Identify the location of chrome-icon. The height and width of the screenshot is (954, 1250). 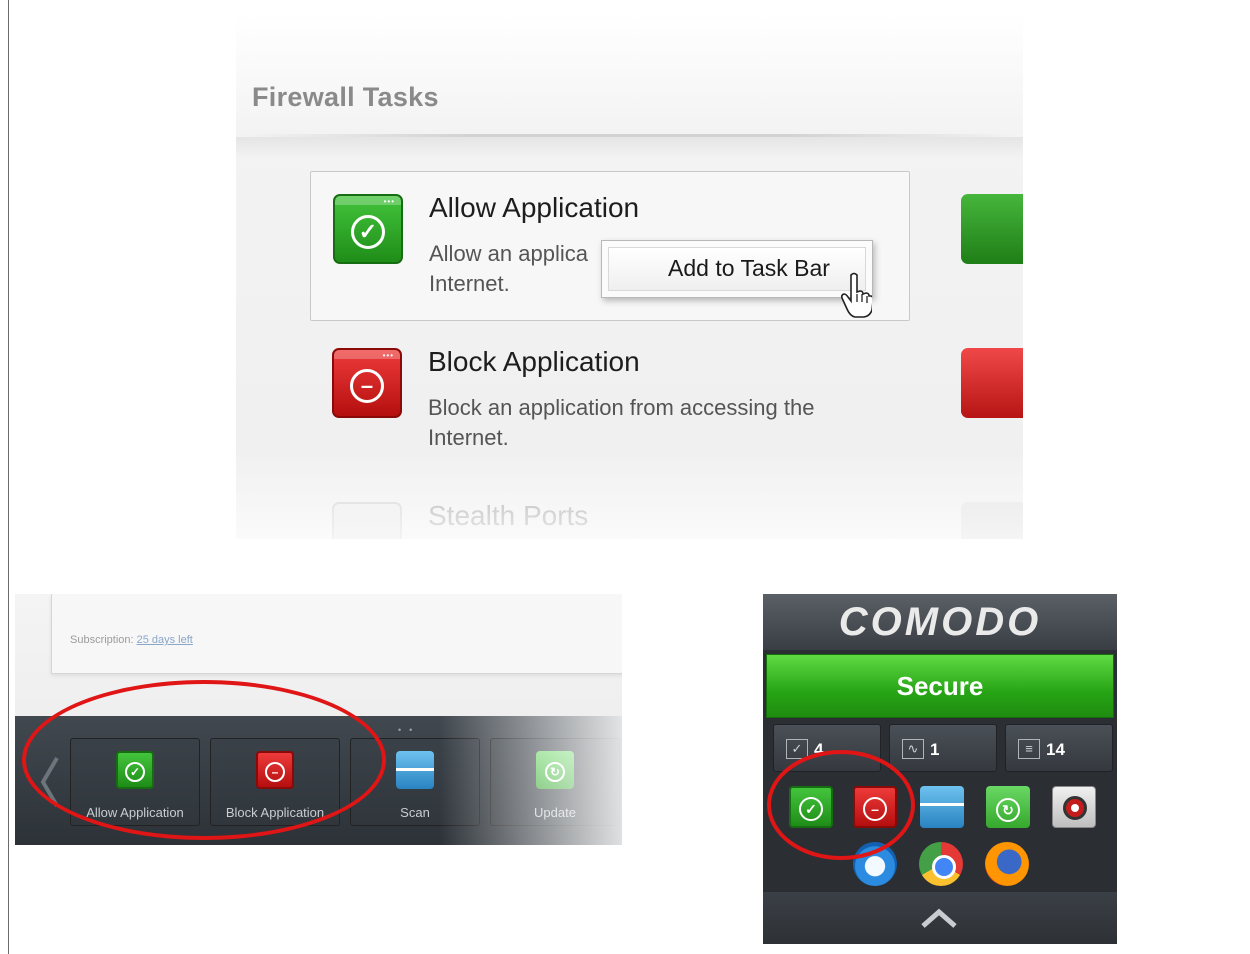
(941, 864).